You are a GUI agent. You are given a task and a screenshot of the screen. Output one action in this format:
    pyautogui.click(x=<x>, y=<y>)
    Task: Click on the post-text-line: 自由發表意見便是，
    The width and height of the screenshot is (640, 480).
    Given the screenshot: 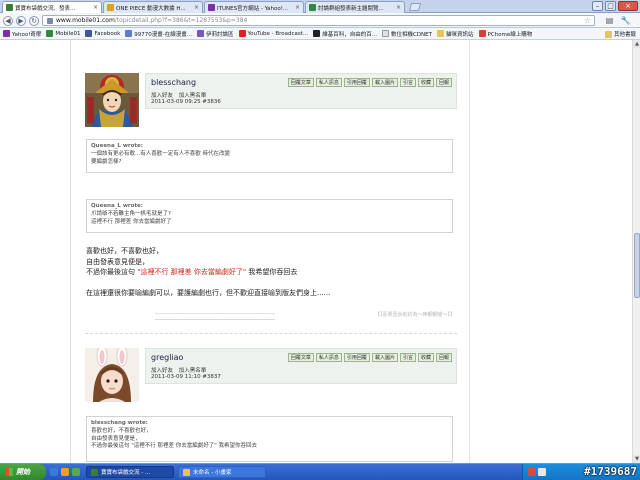 What is the action you would take?
    pyautogui.click(x=117, y=261)
    